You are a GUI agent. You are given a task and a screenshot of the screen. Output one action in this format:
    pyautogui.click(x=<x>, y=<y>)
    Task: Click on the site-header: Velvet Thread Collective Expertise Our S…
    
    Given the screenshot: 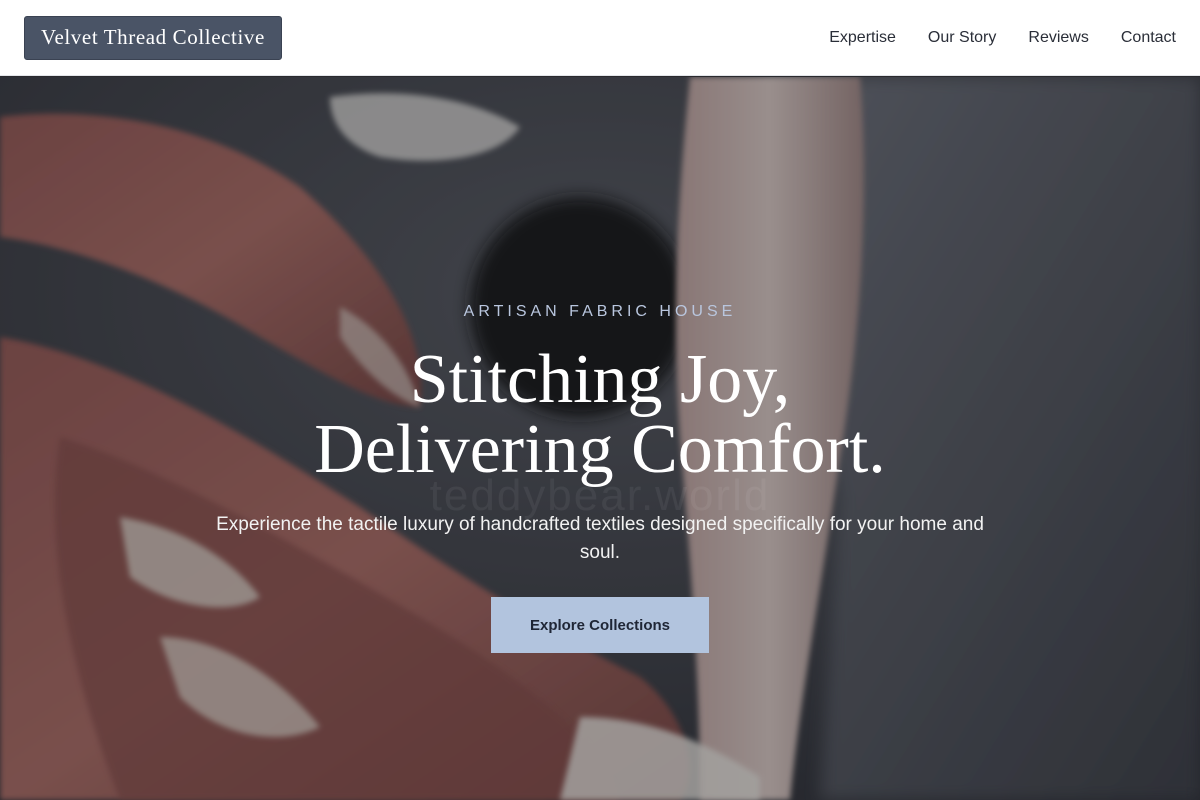 What is the action you would take?
    pyautogui.click(x=600, y=38)
    